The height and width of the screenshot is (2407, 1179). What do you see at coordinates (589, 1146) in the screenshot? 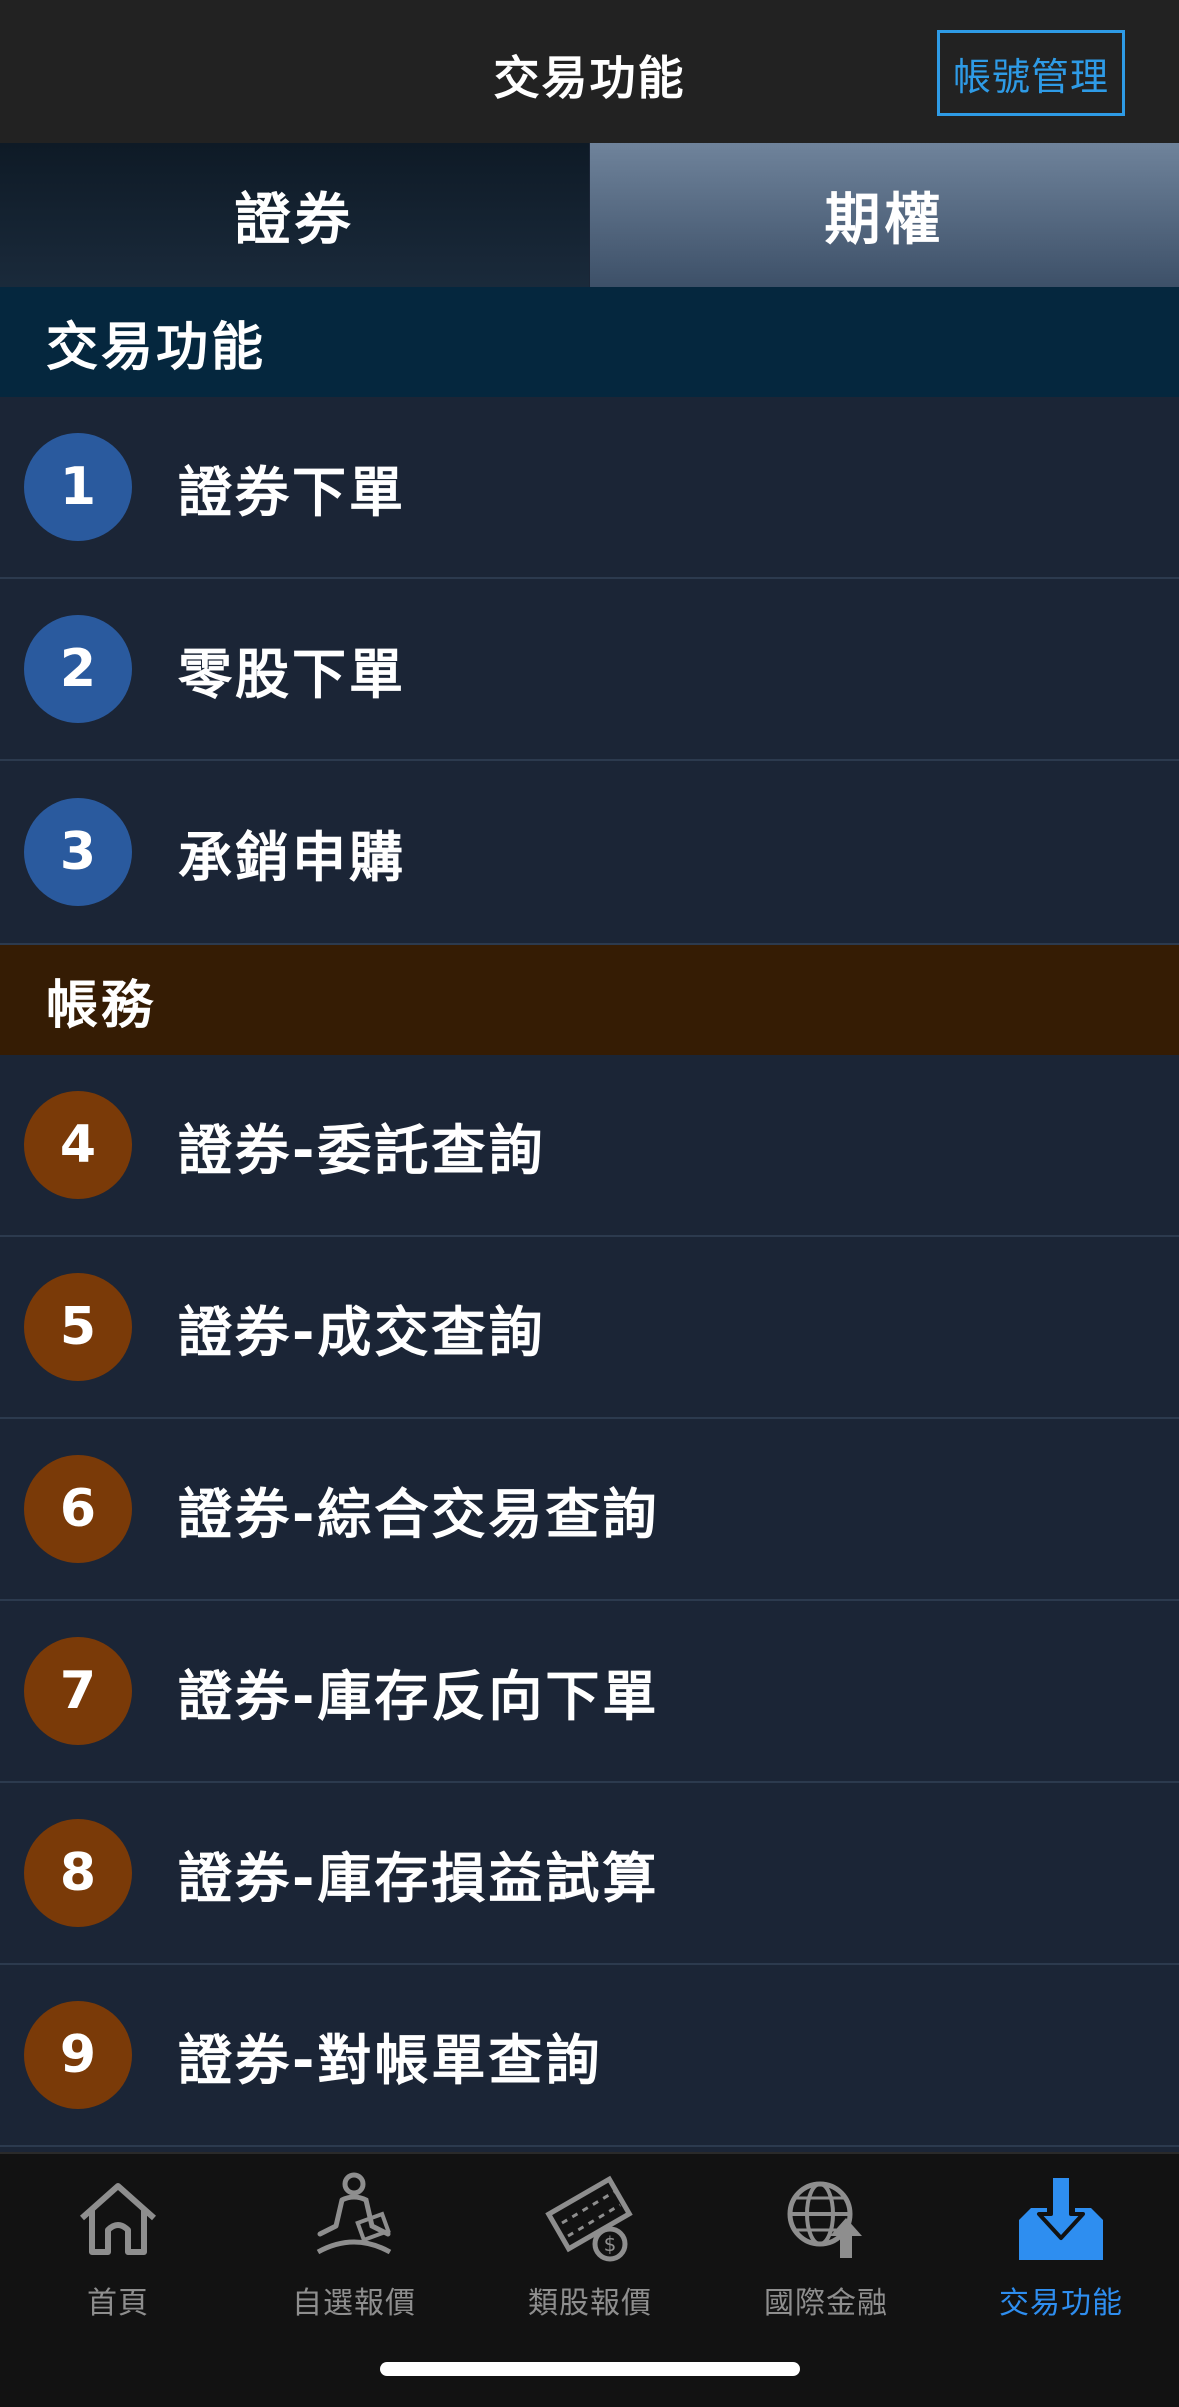
I see `list-item: 4 證券-委託查詢` at bounding box center [589, 1146].